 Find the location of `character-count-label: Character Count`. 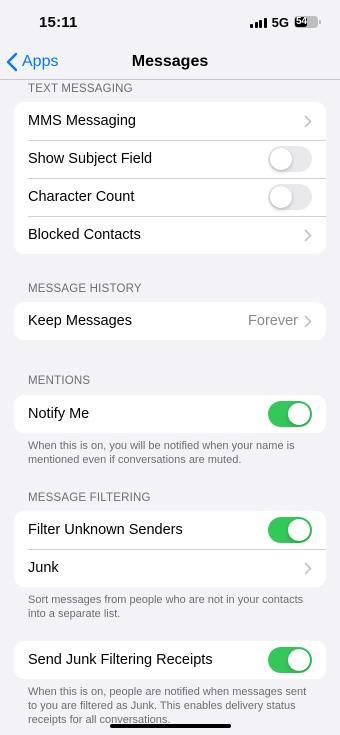

character-count-label: Character Count is located at coordinates (81, 197).